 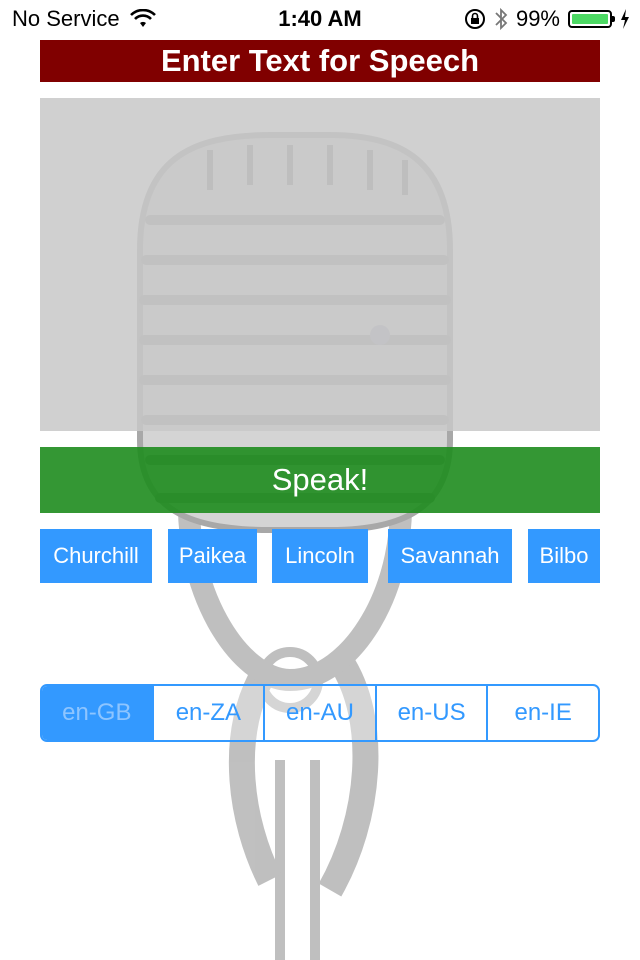 I want to click on status-right: 99%, so click(x=543, y=19).